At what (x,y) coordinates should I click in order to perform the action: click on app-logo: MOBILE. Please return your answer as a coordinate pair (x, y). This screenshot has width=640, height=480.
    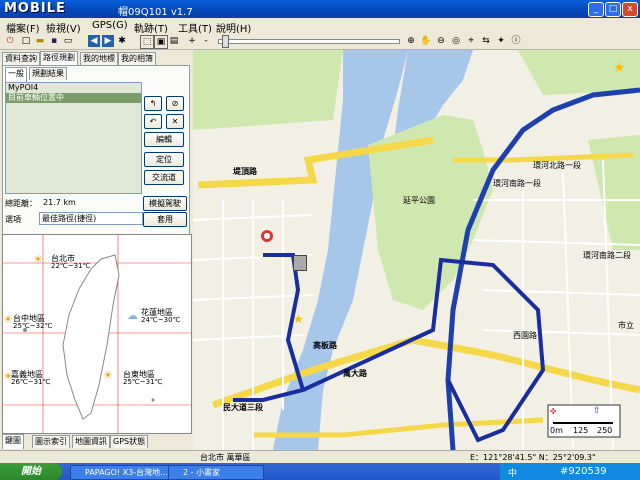
    Looking at the image, I should click on (35, 8).